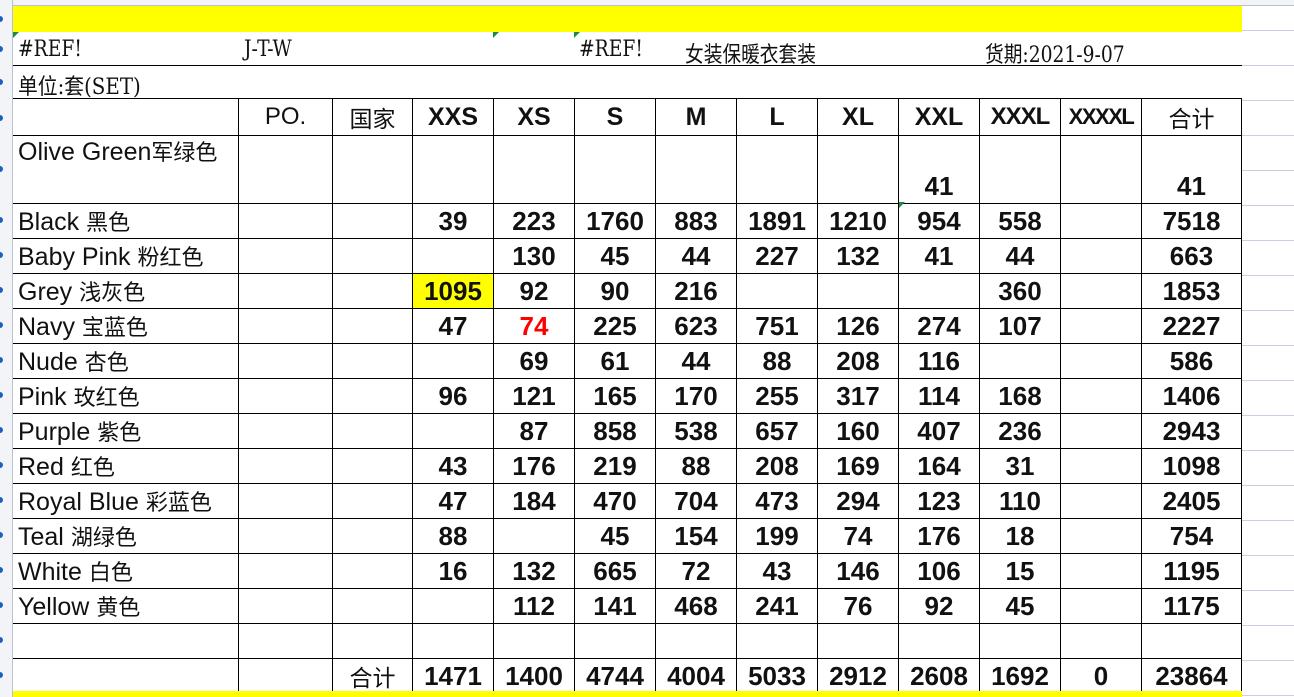  Describe the element at coordinates (647, 3) in the screenshot. I see `column-header-strip` at that location.